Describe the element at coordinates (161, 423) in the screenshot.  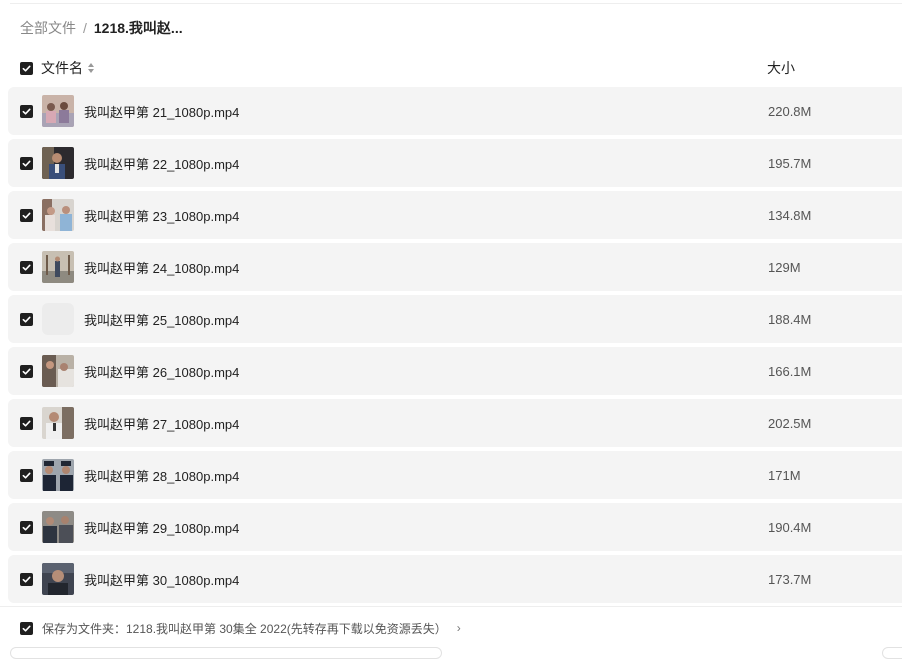
I see `file-name: 我叫赵甲第 27_1080p.mp4` at that location.